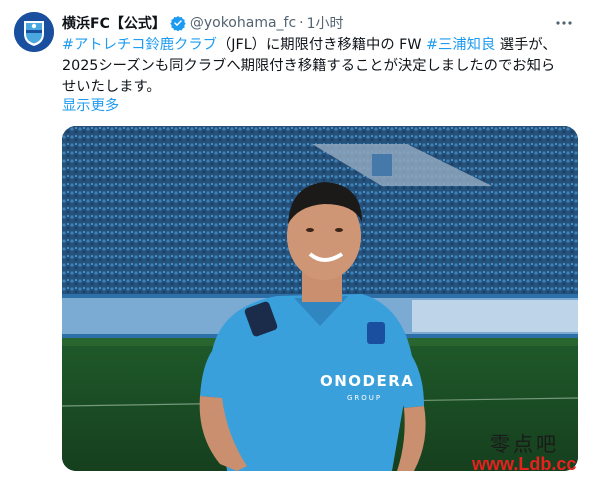  What do you see at coordinates (367, 381) in the screenshot?
I see `jersey-sponsor-text: ONODERA` at bounding box center [367, 381].